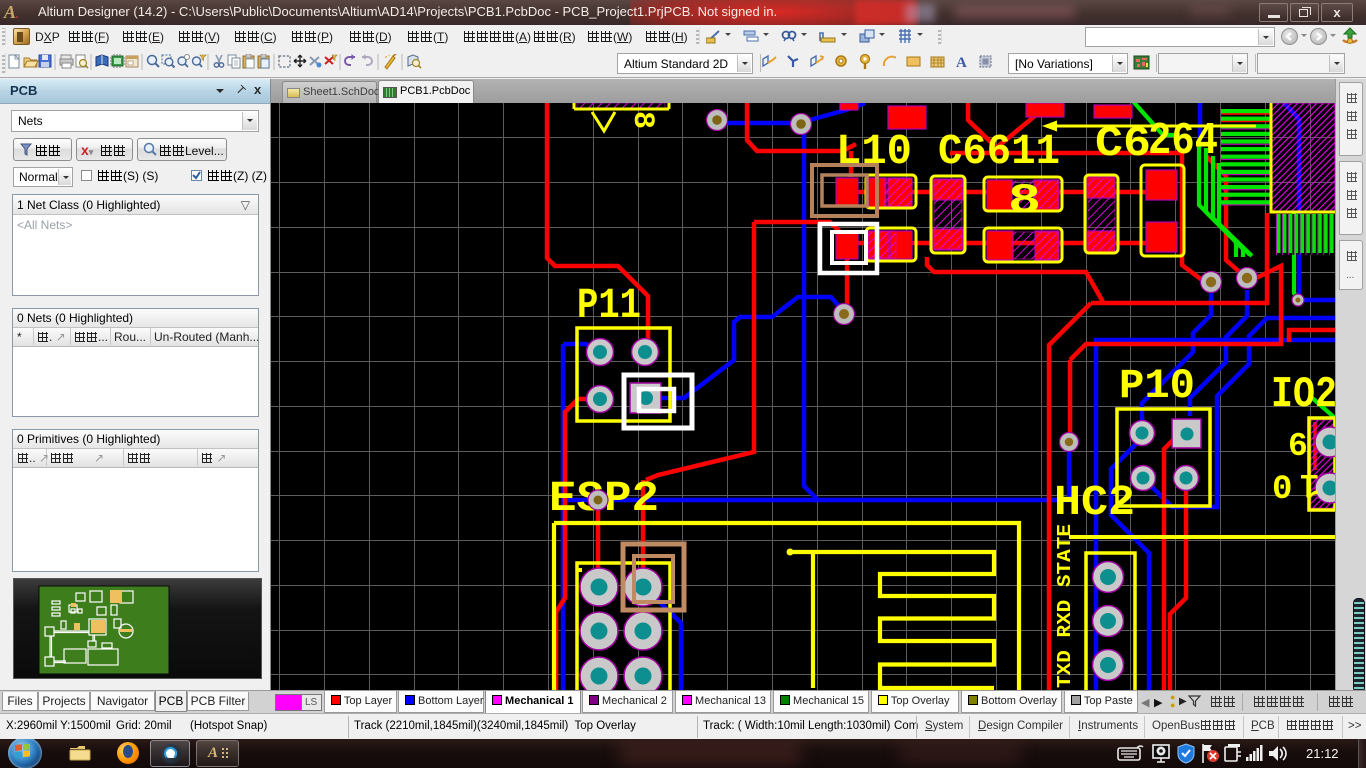 The height and width of the screenshot is (768, 1366). I want to click on svg-text: 0, so click(1282, 490).